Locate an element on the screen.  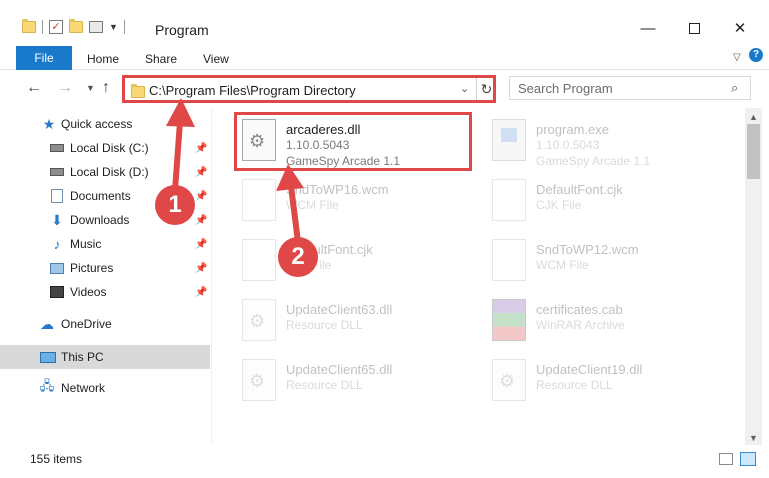
sidebar-item-quick-access: ★ Quick access is located at coordinates (105, 124).